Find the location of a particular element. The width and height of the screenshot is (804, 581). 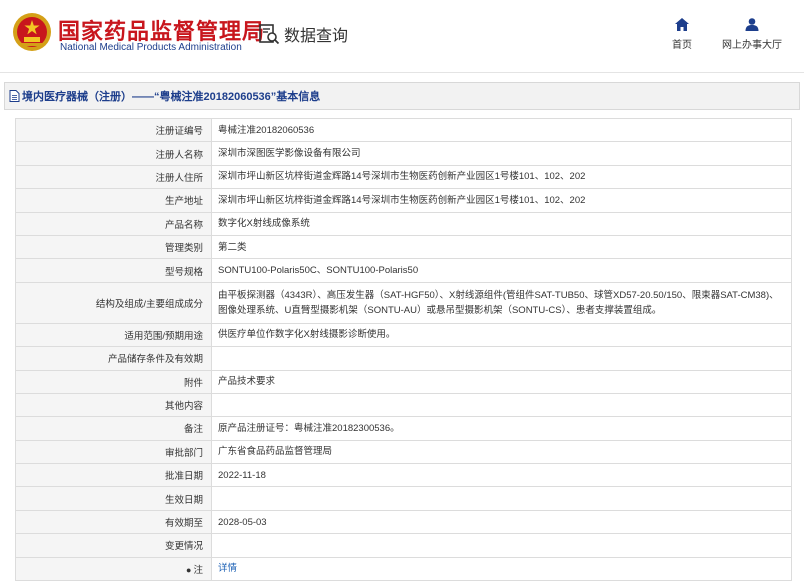

field-value: 2022-11-18 is located at coordinates (501, 475).